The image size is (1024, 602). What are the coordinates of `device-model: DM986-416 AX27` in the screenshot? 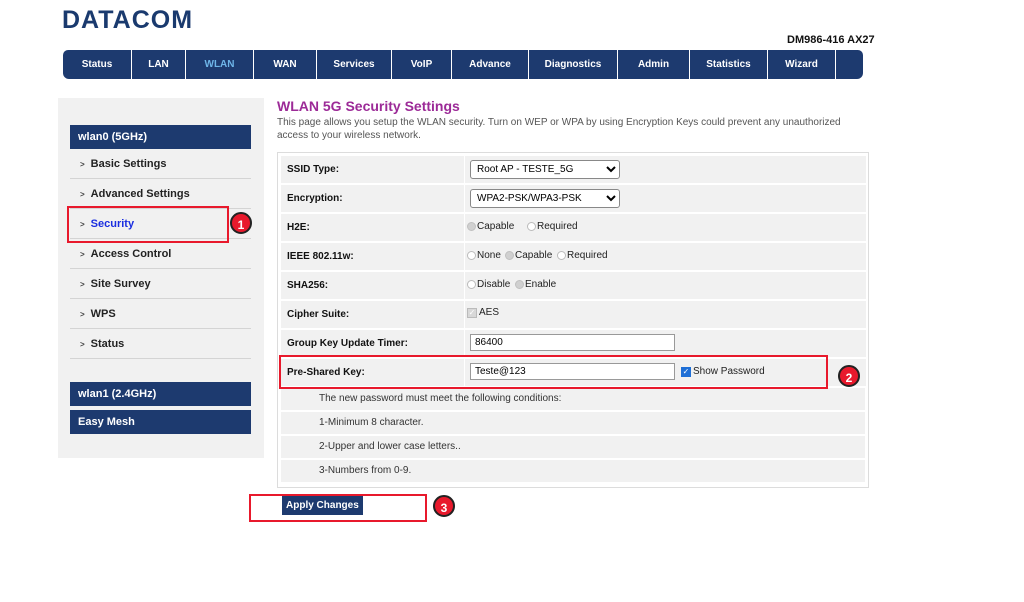 It's located at (831, 40).